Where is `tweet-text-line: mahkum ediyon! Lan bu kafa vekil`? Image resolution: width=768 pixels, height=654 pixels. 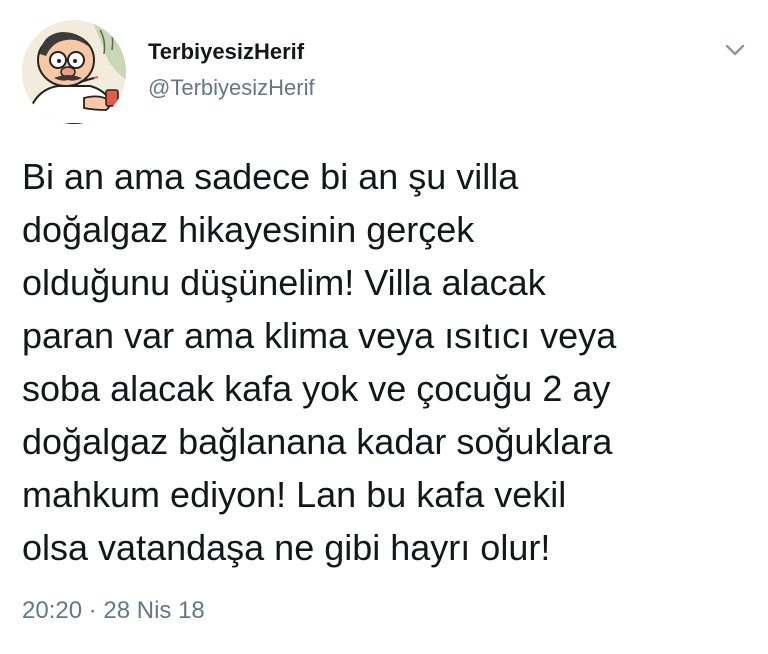
tweet-text-line: mahkum ediyon! Lan bu kafa vekil is located at coordinates (294, 494).